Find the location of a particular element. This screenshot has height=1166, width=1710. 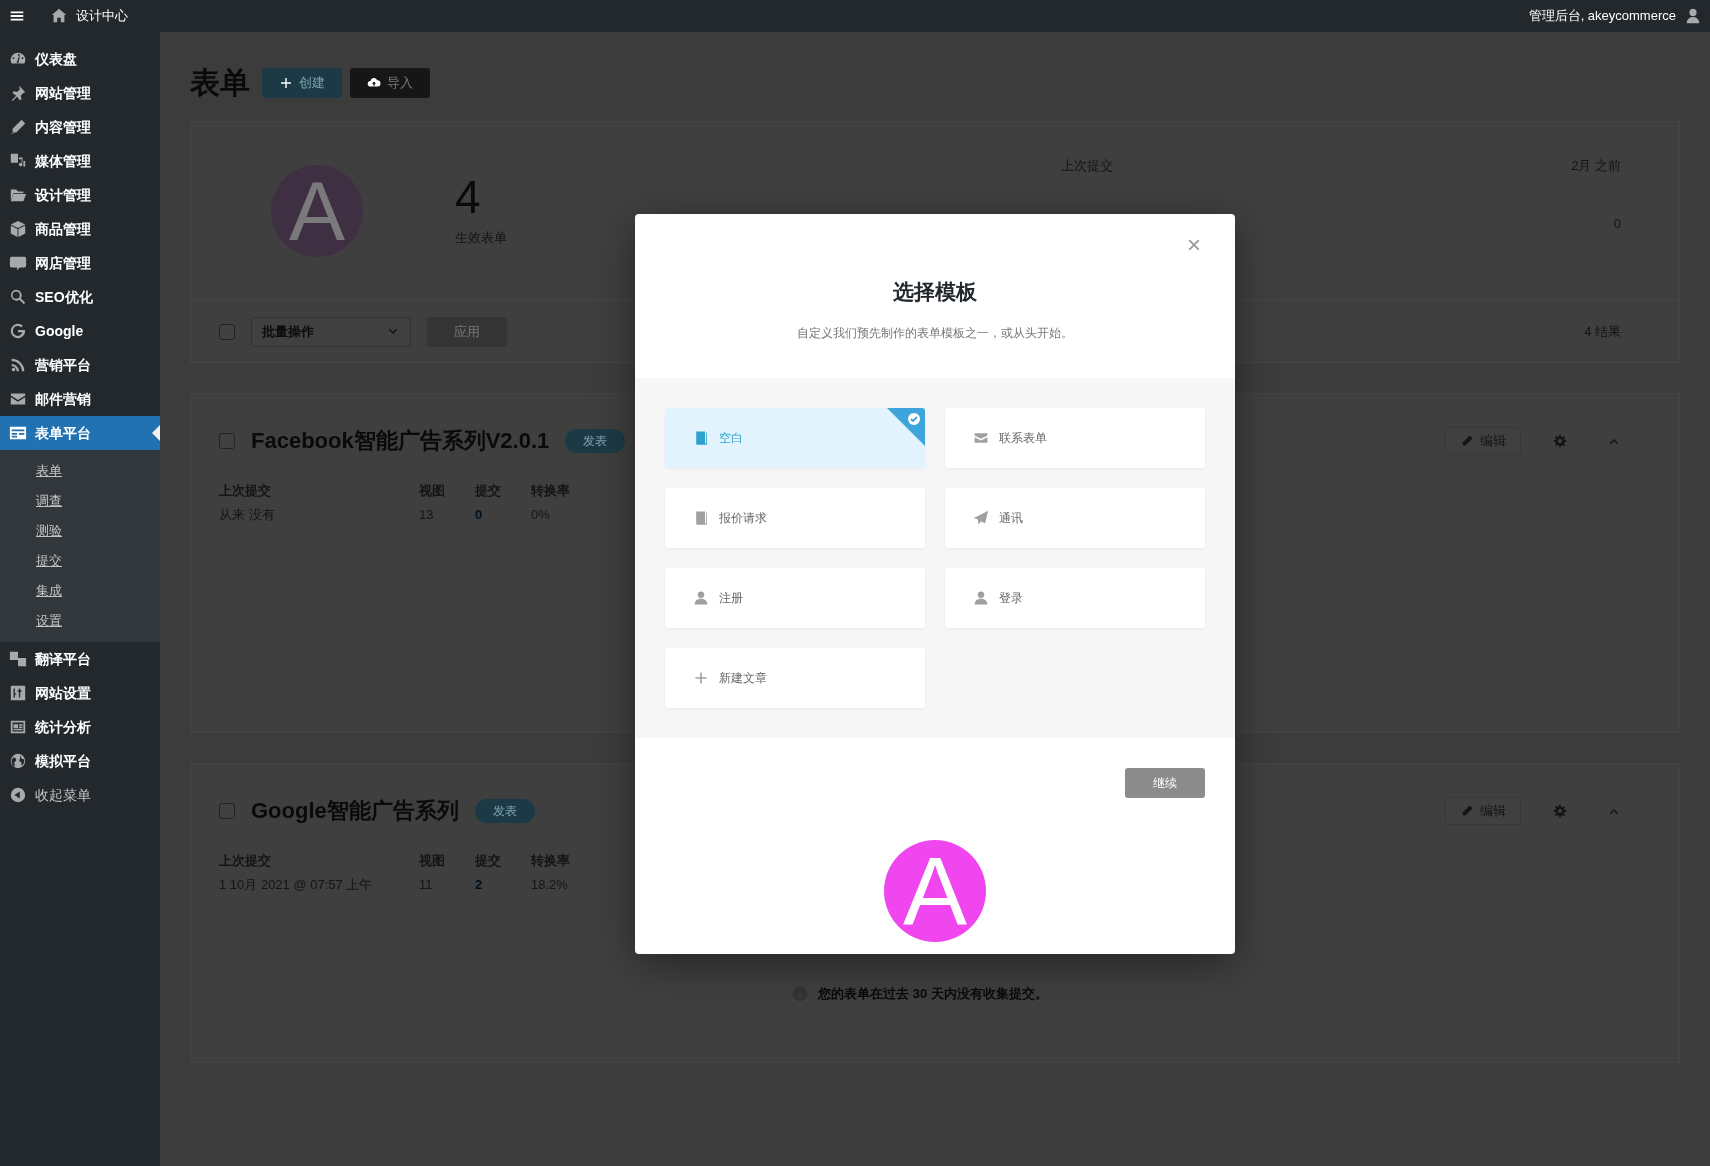

sidebar-item: 营销平台 is located at coordinates (80, 365).